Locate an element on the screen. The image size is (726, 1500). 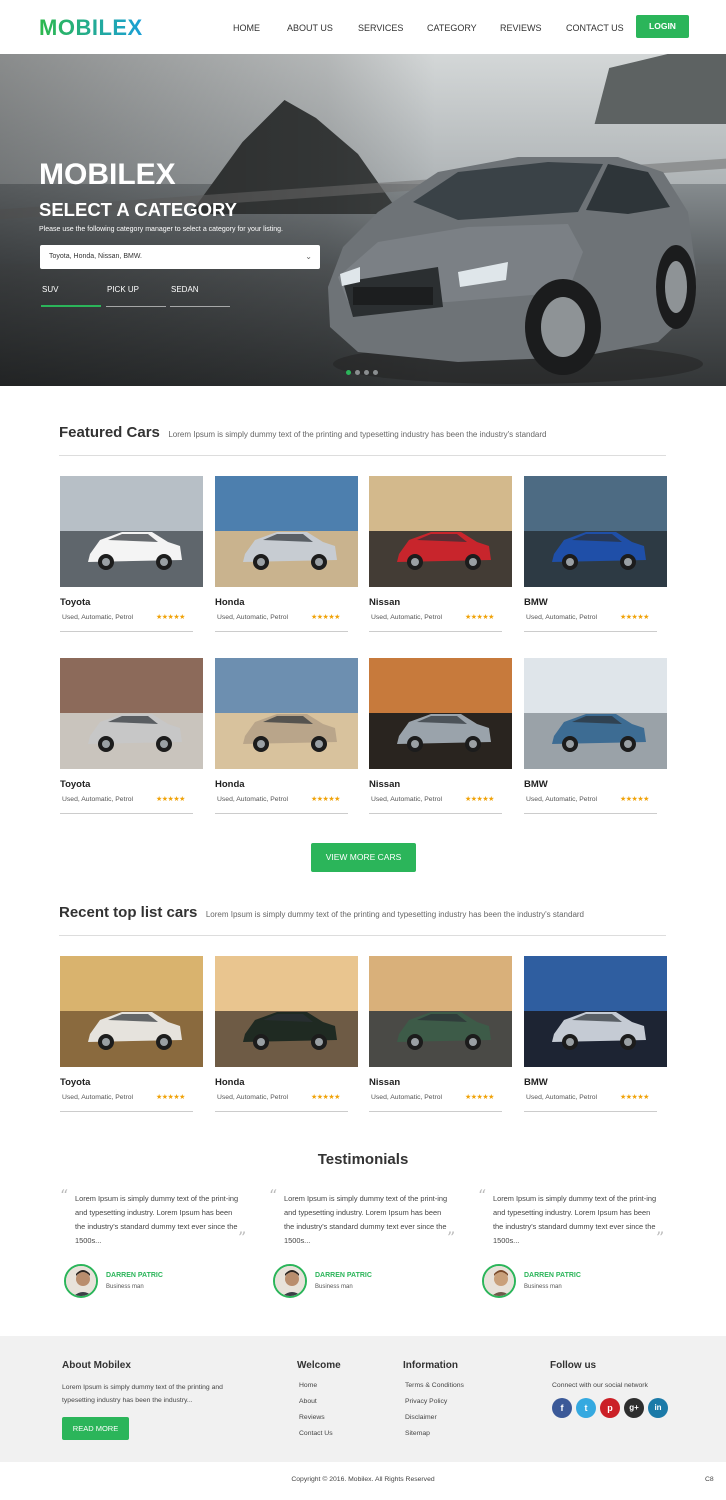
google-plus-icon: g+ is located at coordinates (634, 1408).